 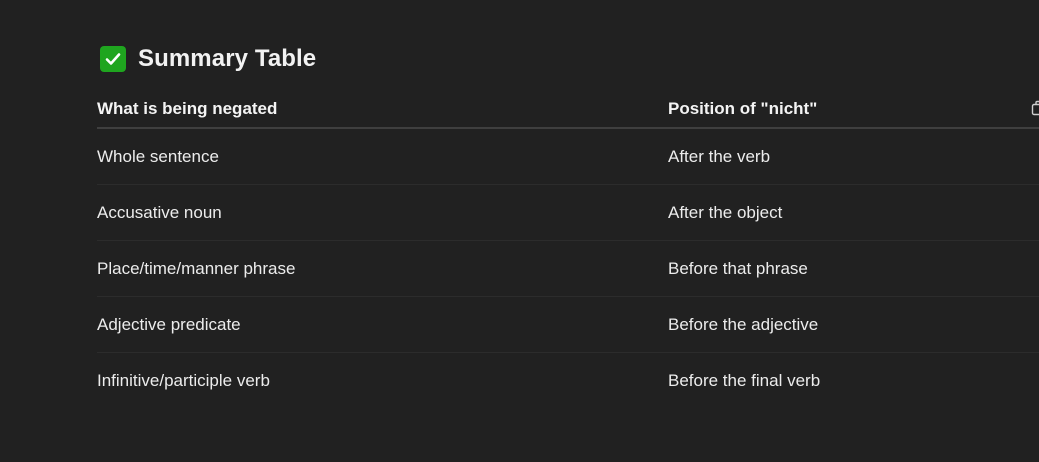 What do you see at coordinates (196, 268) in the screenshot?
I see `table-cell: Place/time/manner phrase` at bounding box center [196, 268].